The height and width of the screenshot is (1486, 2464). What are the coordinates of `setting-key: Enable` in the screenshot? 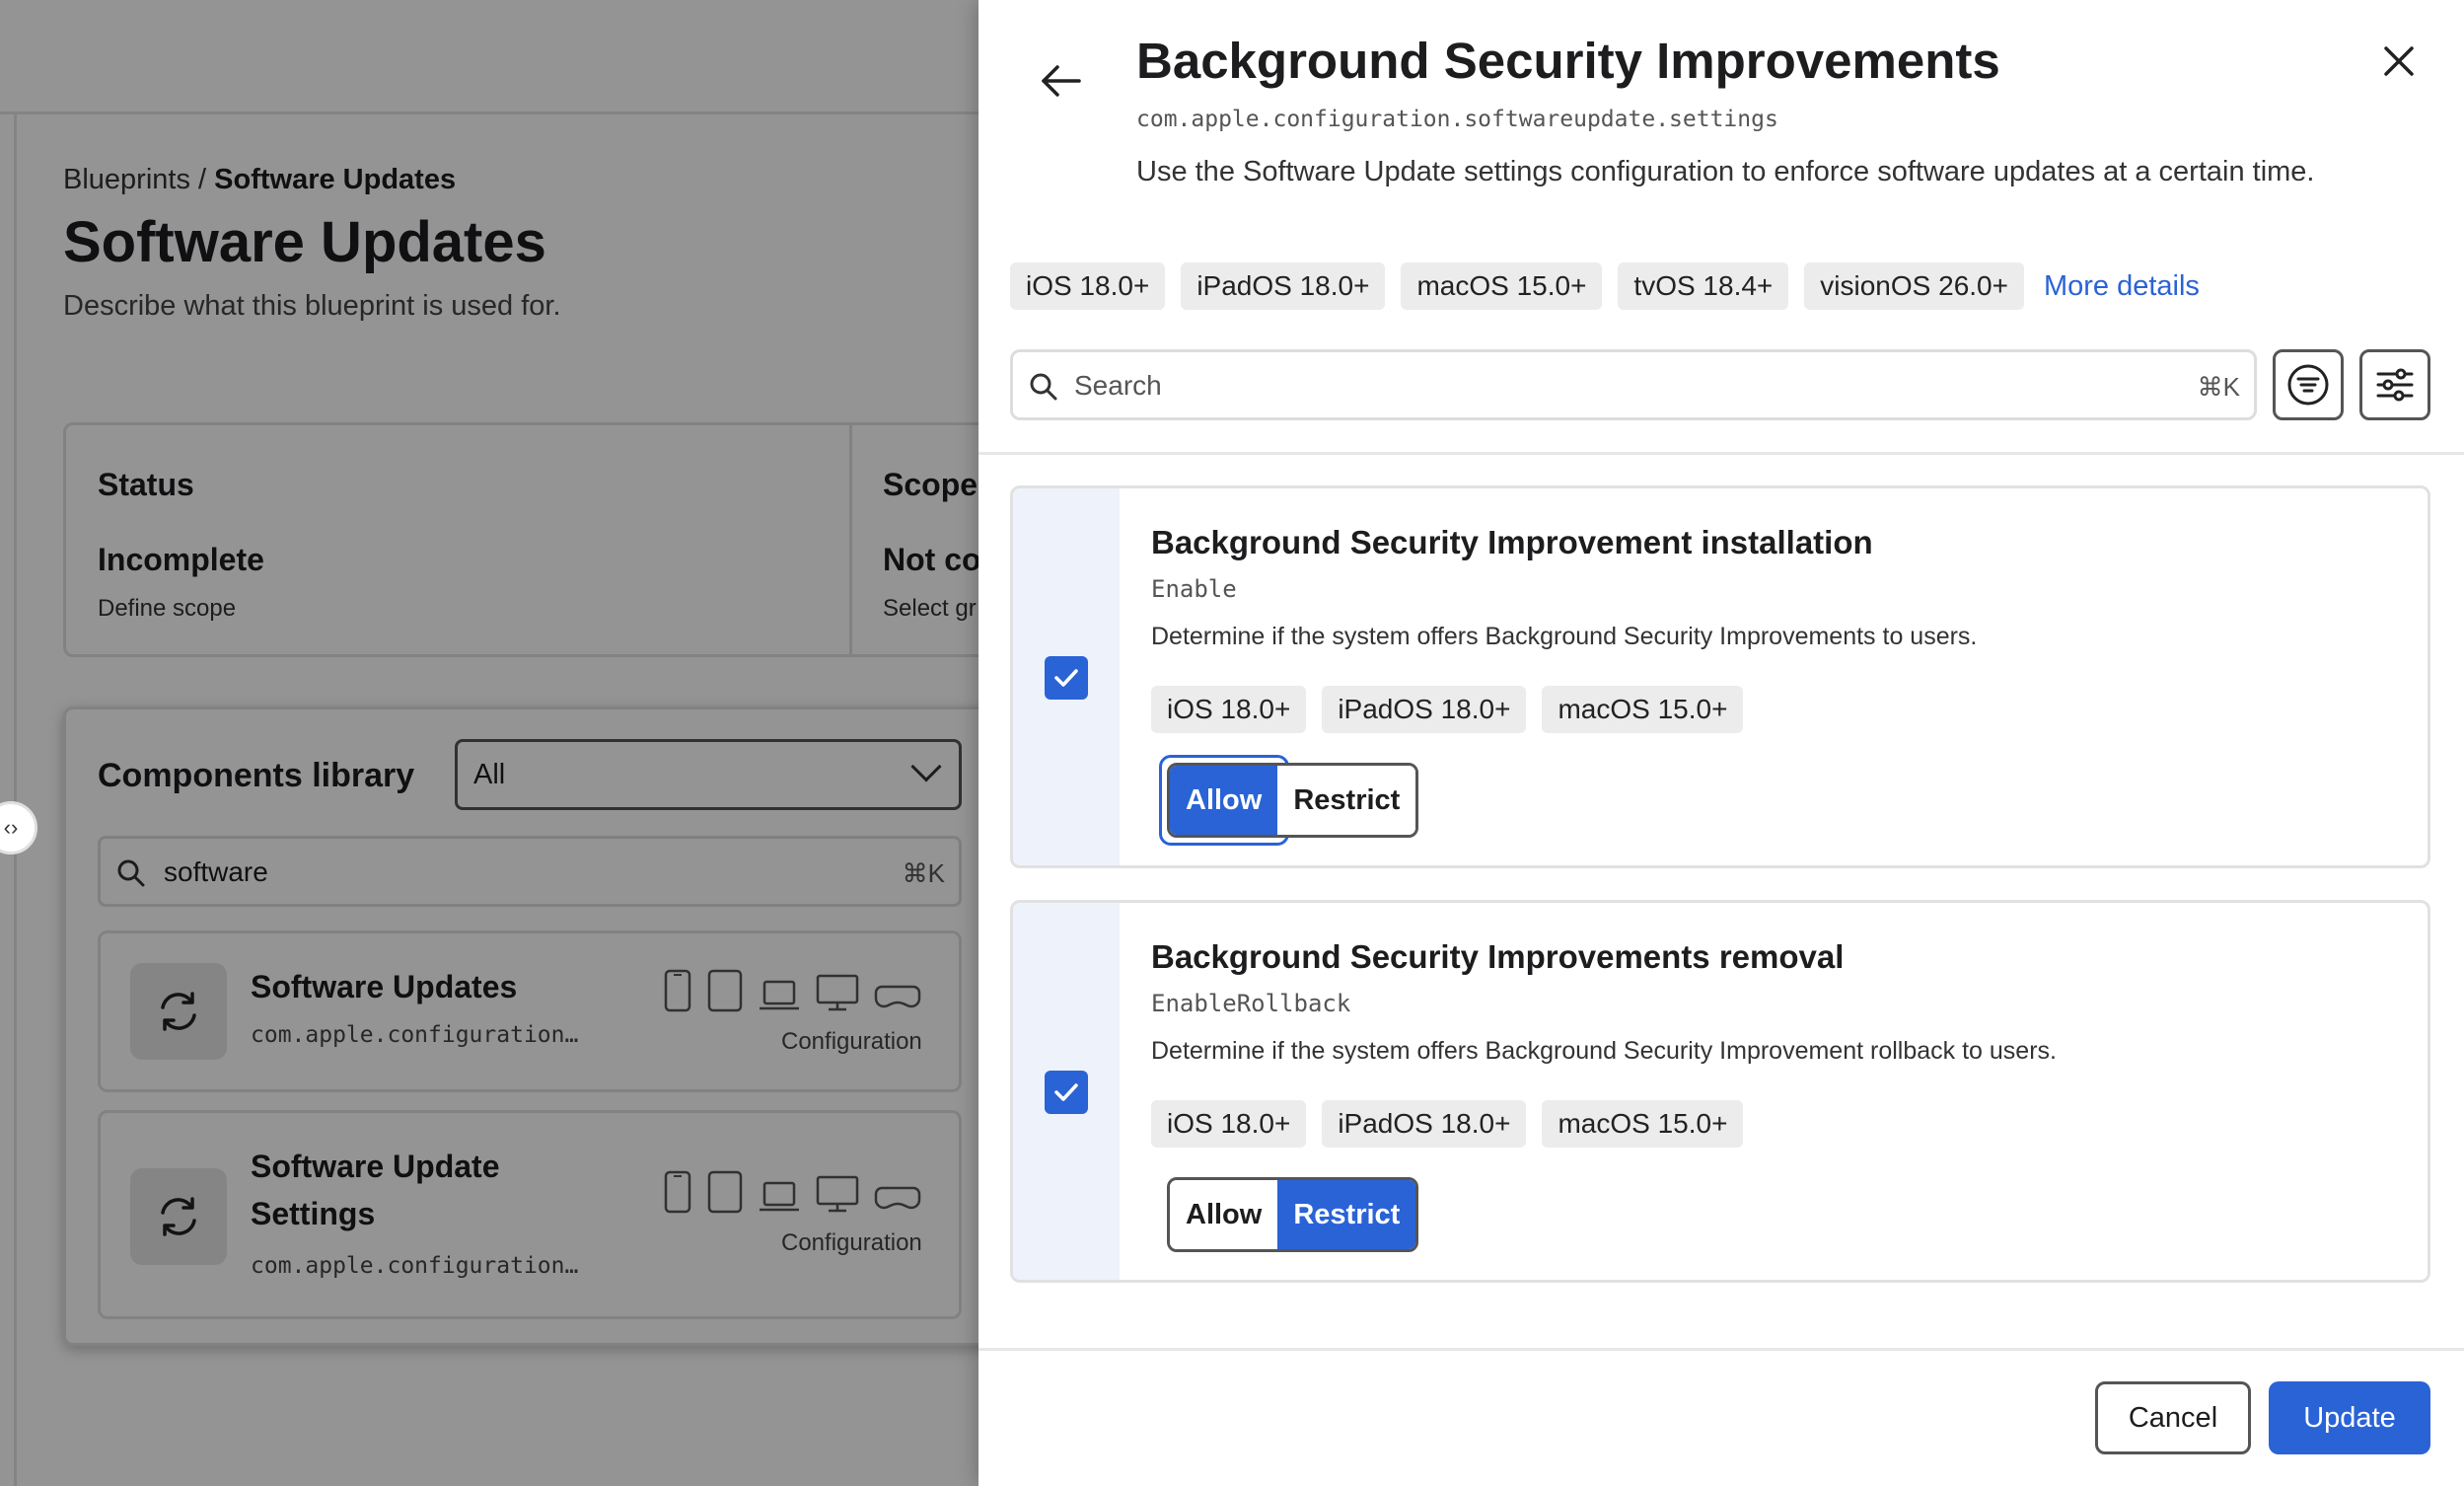 It's located at (1194, 589).